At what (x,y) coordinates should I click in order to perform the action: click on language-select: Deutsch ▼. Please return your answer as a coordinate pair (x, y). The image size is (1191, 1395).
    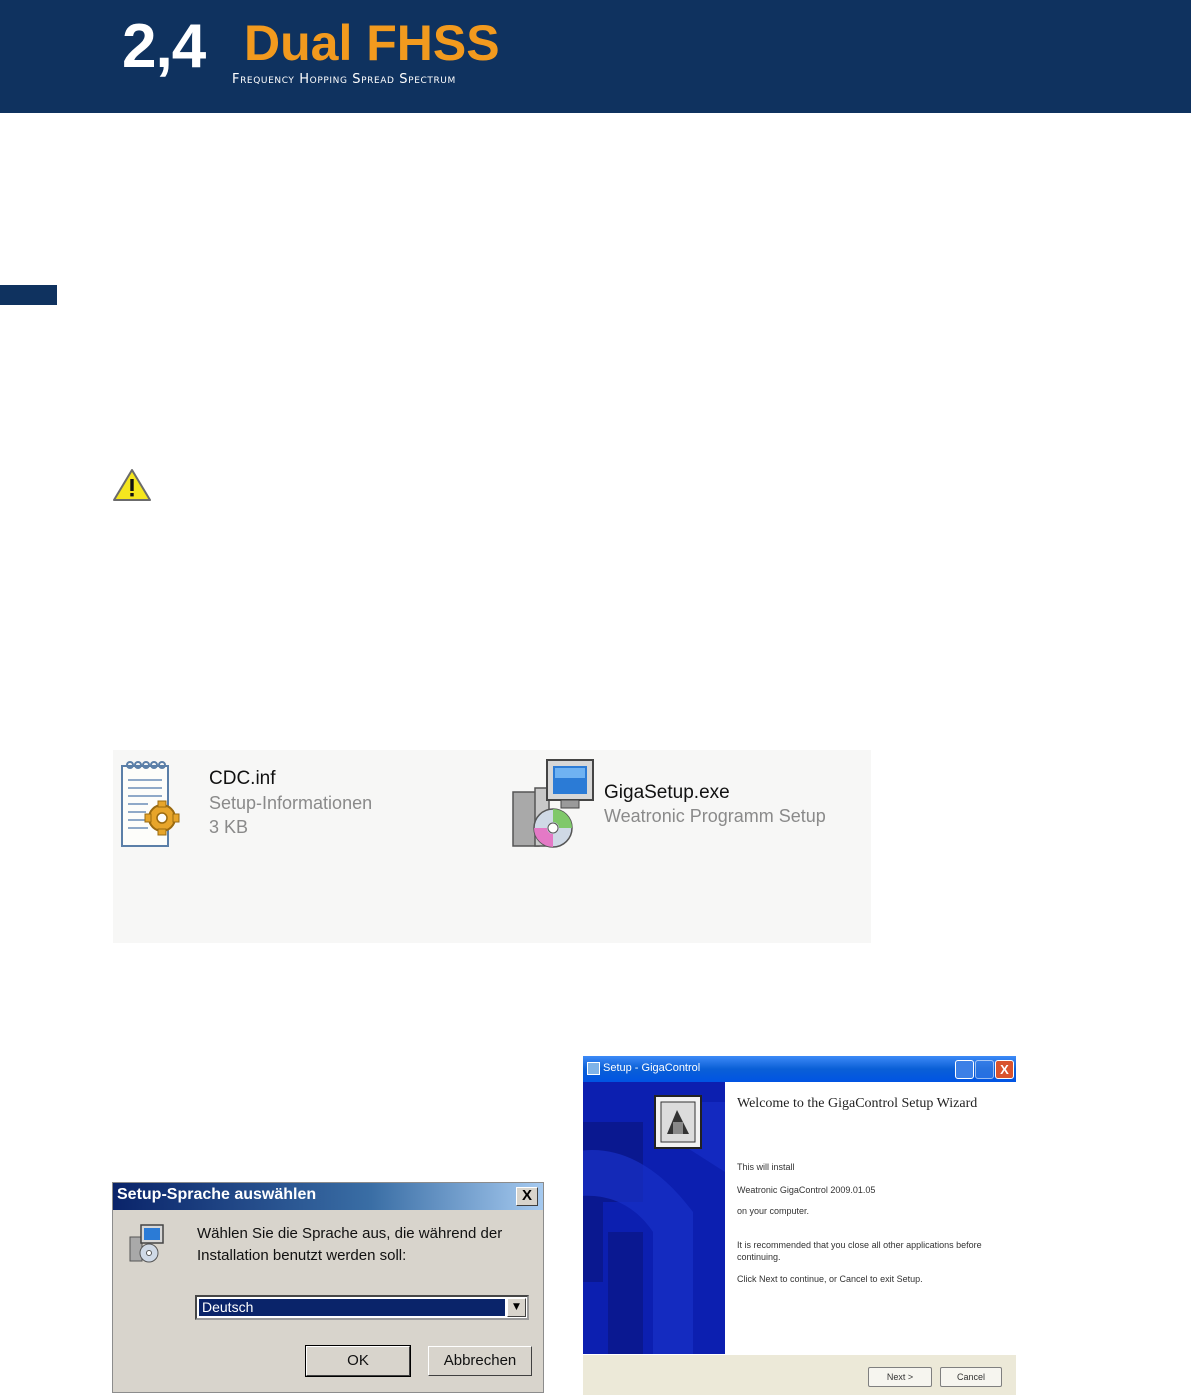
    Looking at the image, I should click on (362, 1307).